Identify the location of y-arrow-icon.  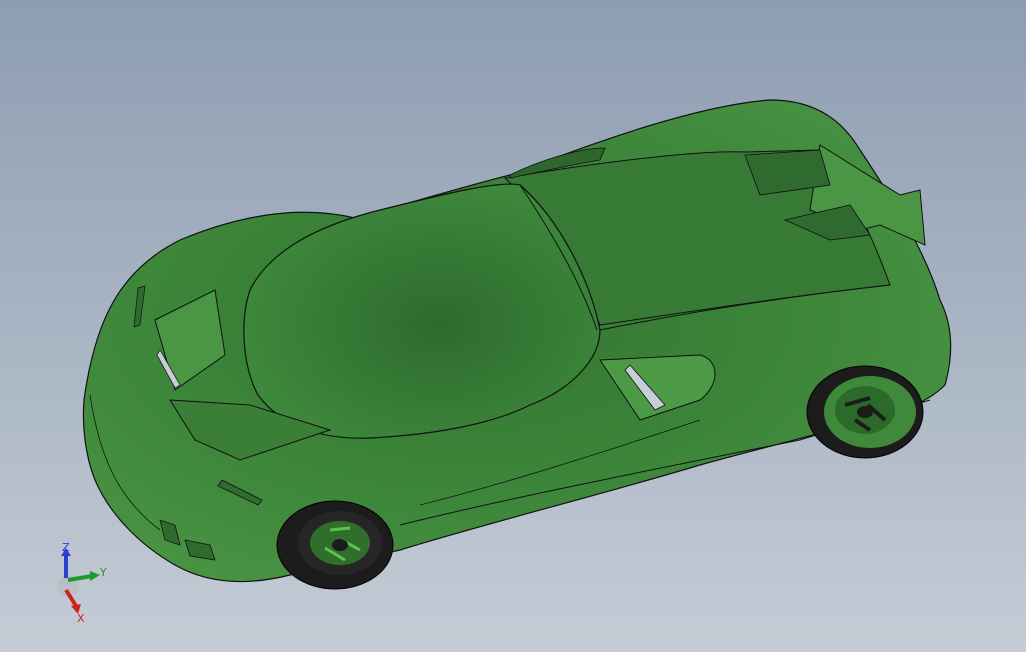
(95, 576).